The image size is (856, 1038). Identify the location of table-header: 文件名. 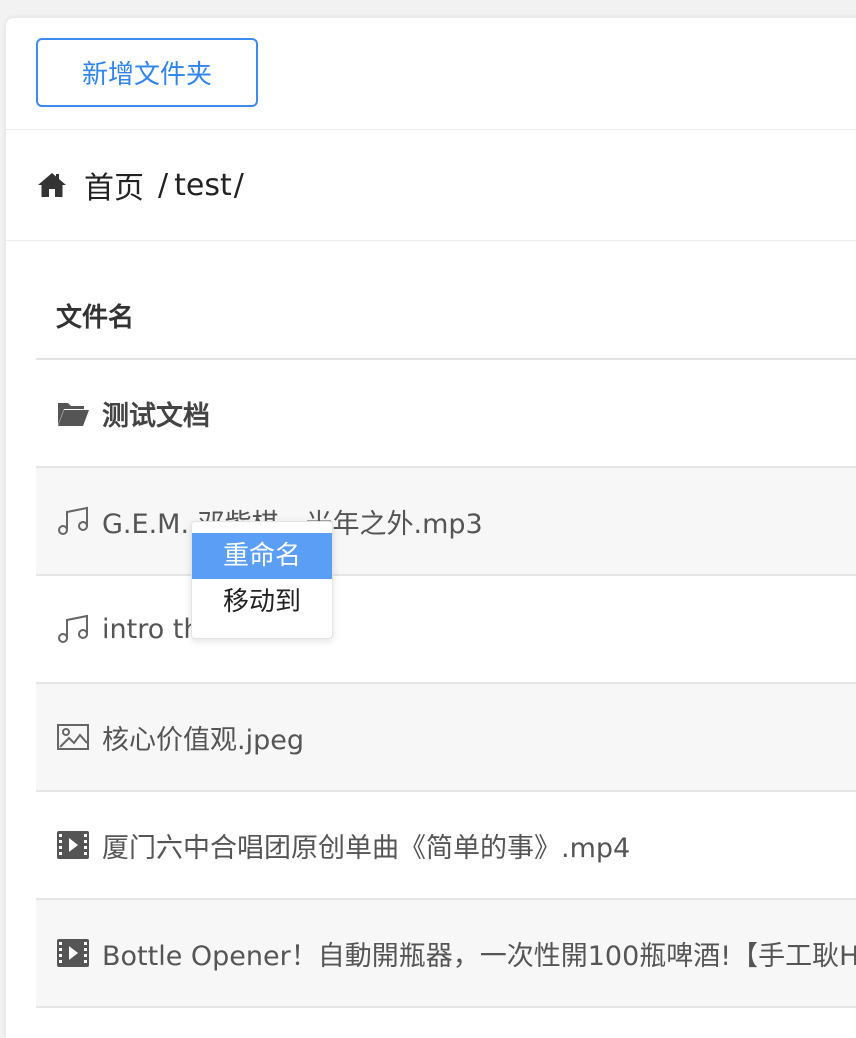
(446, 316).